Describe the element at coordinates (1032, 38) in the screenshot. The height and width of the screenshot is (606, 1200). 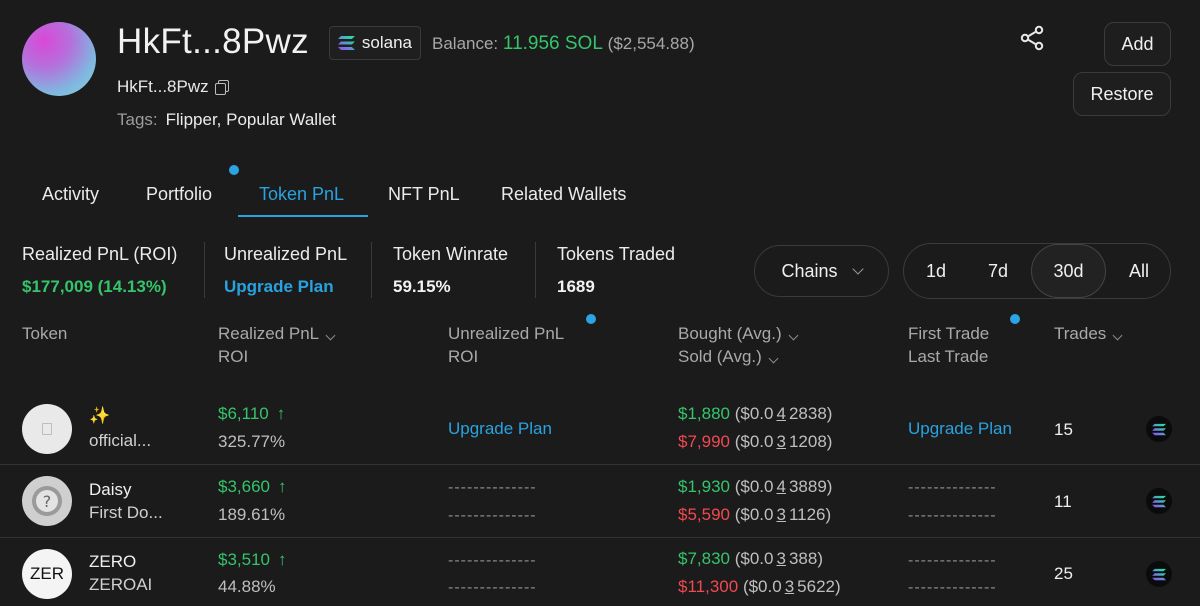
I see `share-icon` at that location.